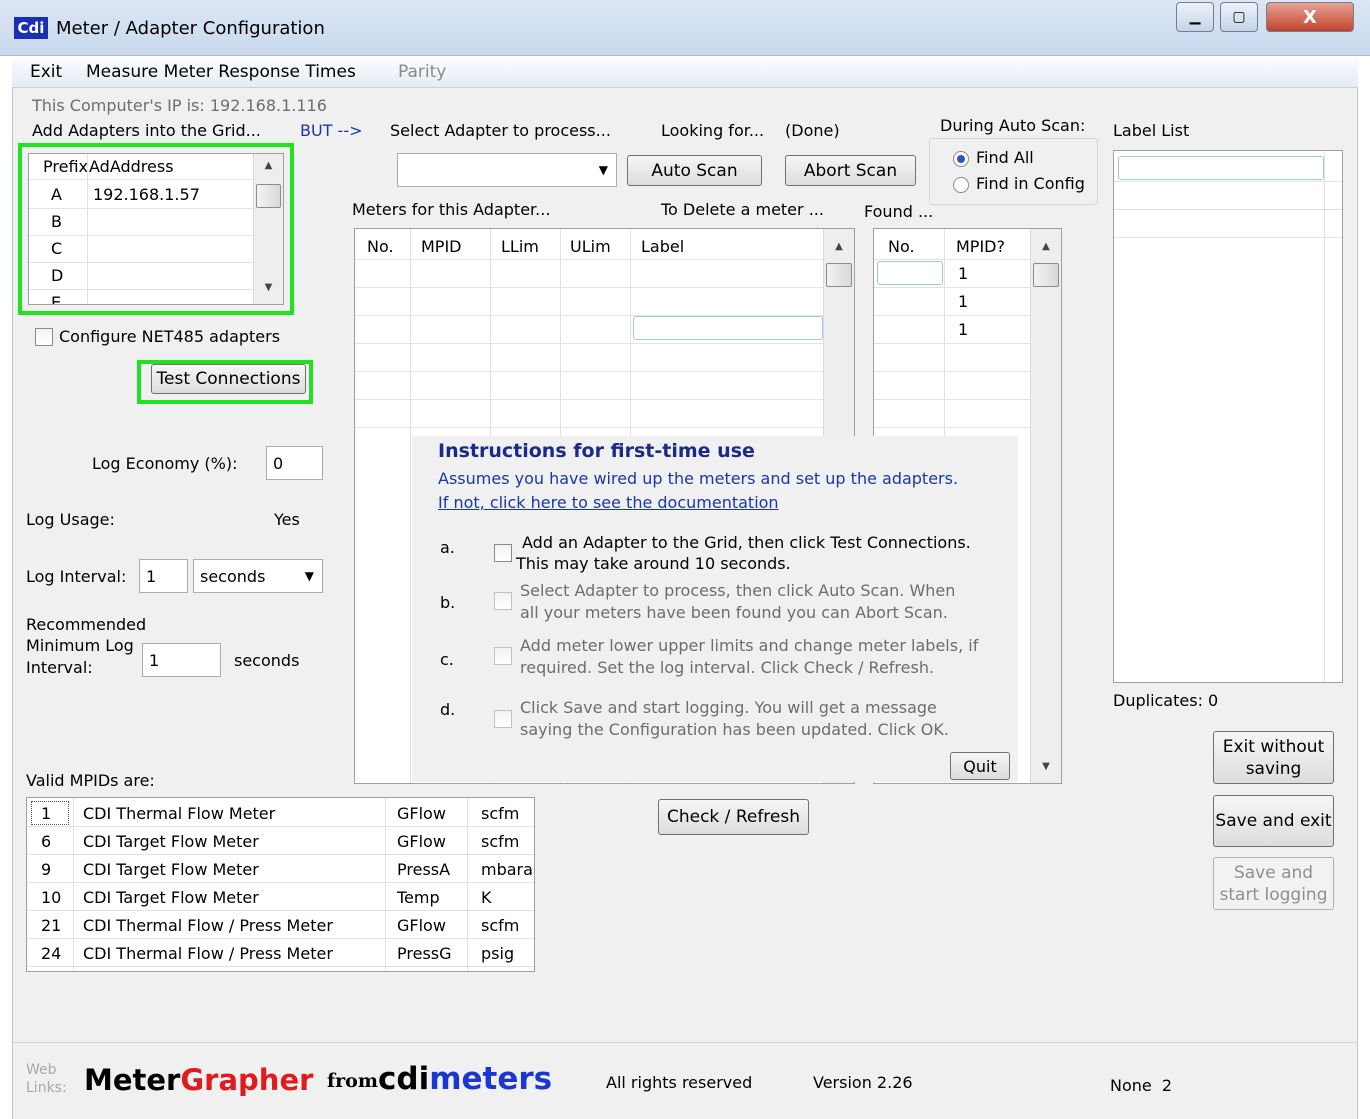  What do you see at coordinates (507, 170) in the screenshot?
I see `select-adapter-dropdown: ▼` at bounding box center [507, 170].